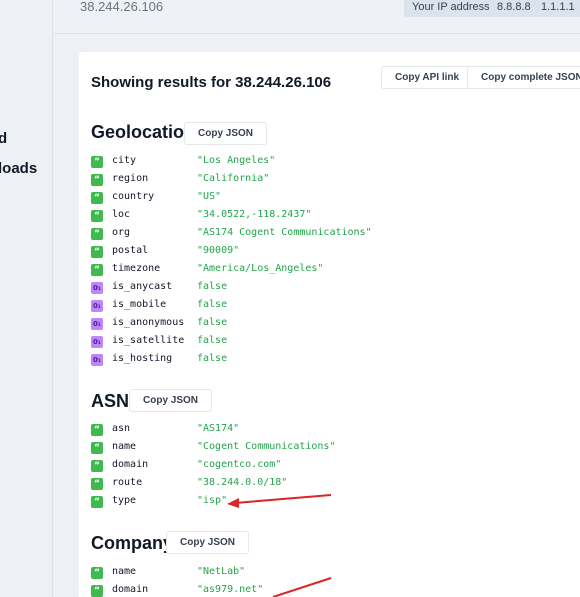  I want to click on field-value: "AS174 Cogent Communications", so click(284, 232).